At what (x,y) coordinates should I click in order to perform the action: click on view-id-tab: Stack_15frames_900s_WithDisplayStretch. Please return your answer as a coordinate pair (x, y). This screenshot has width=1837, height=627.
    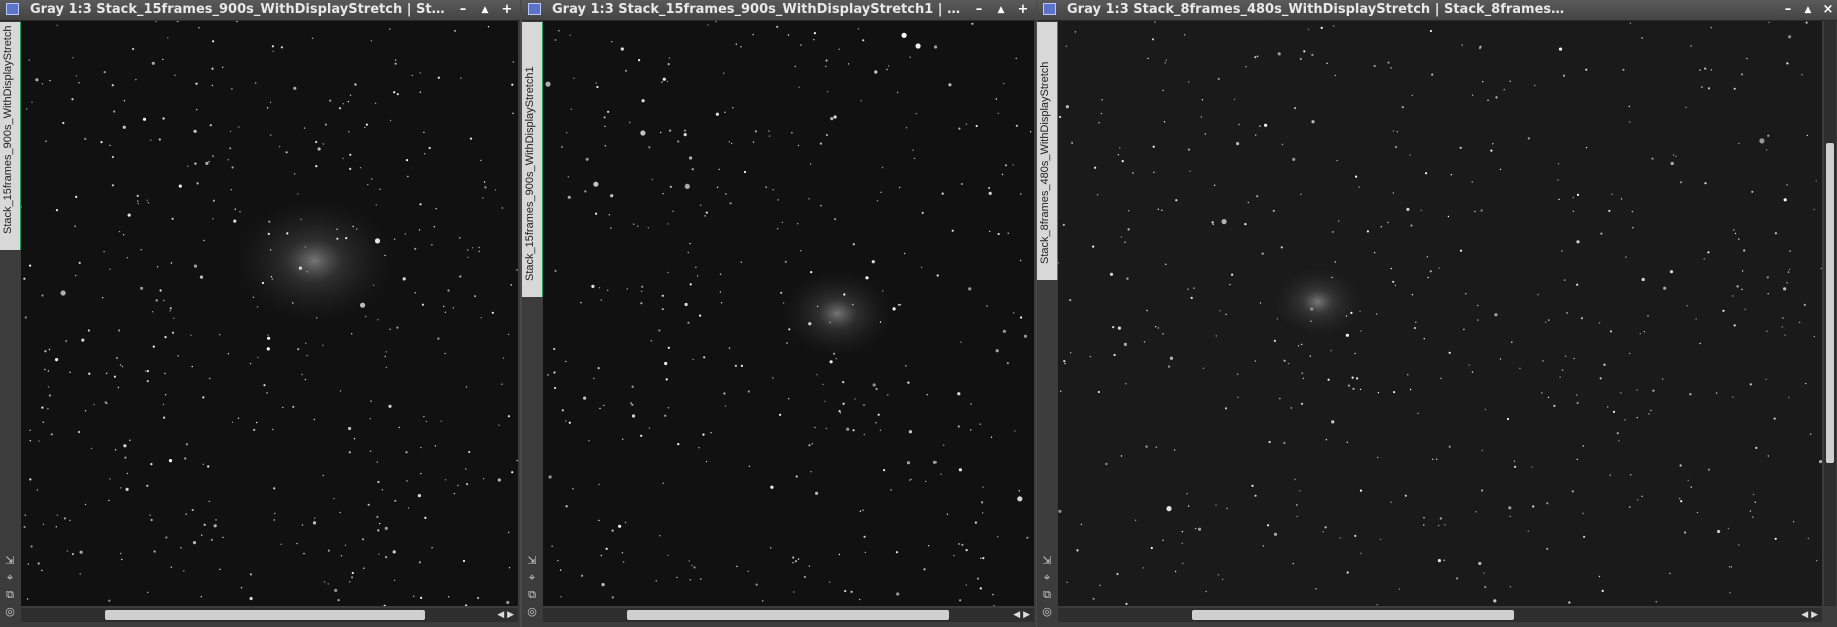
    Looking at the image, I should click on (11, 136).